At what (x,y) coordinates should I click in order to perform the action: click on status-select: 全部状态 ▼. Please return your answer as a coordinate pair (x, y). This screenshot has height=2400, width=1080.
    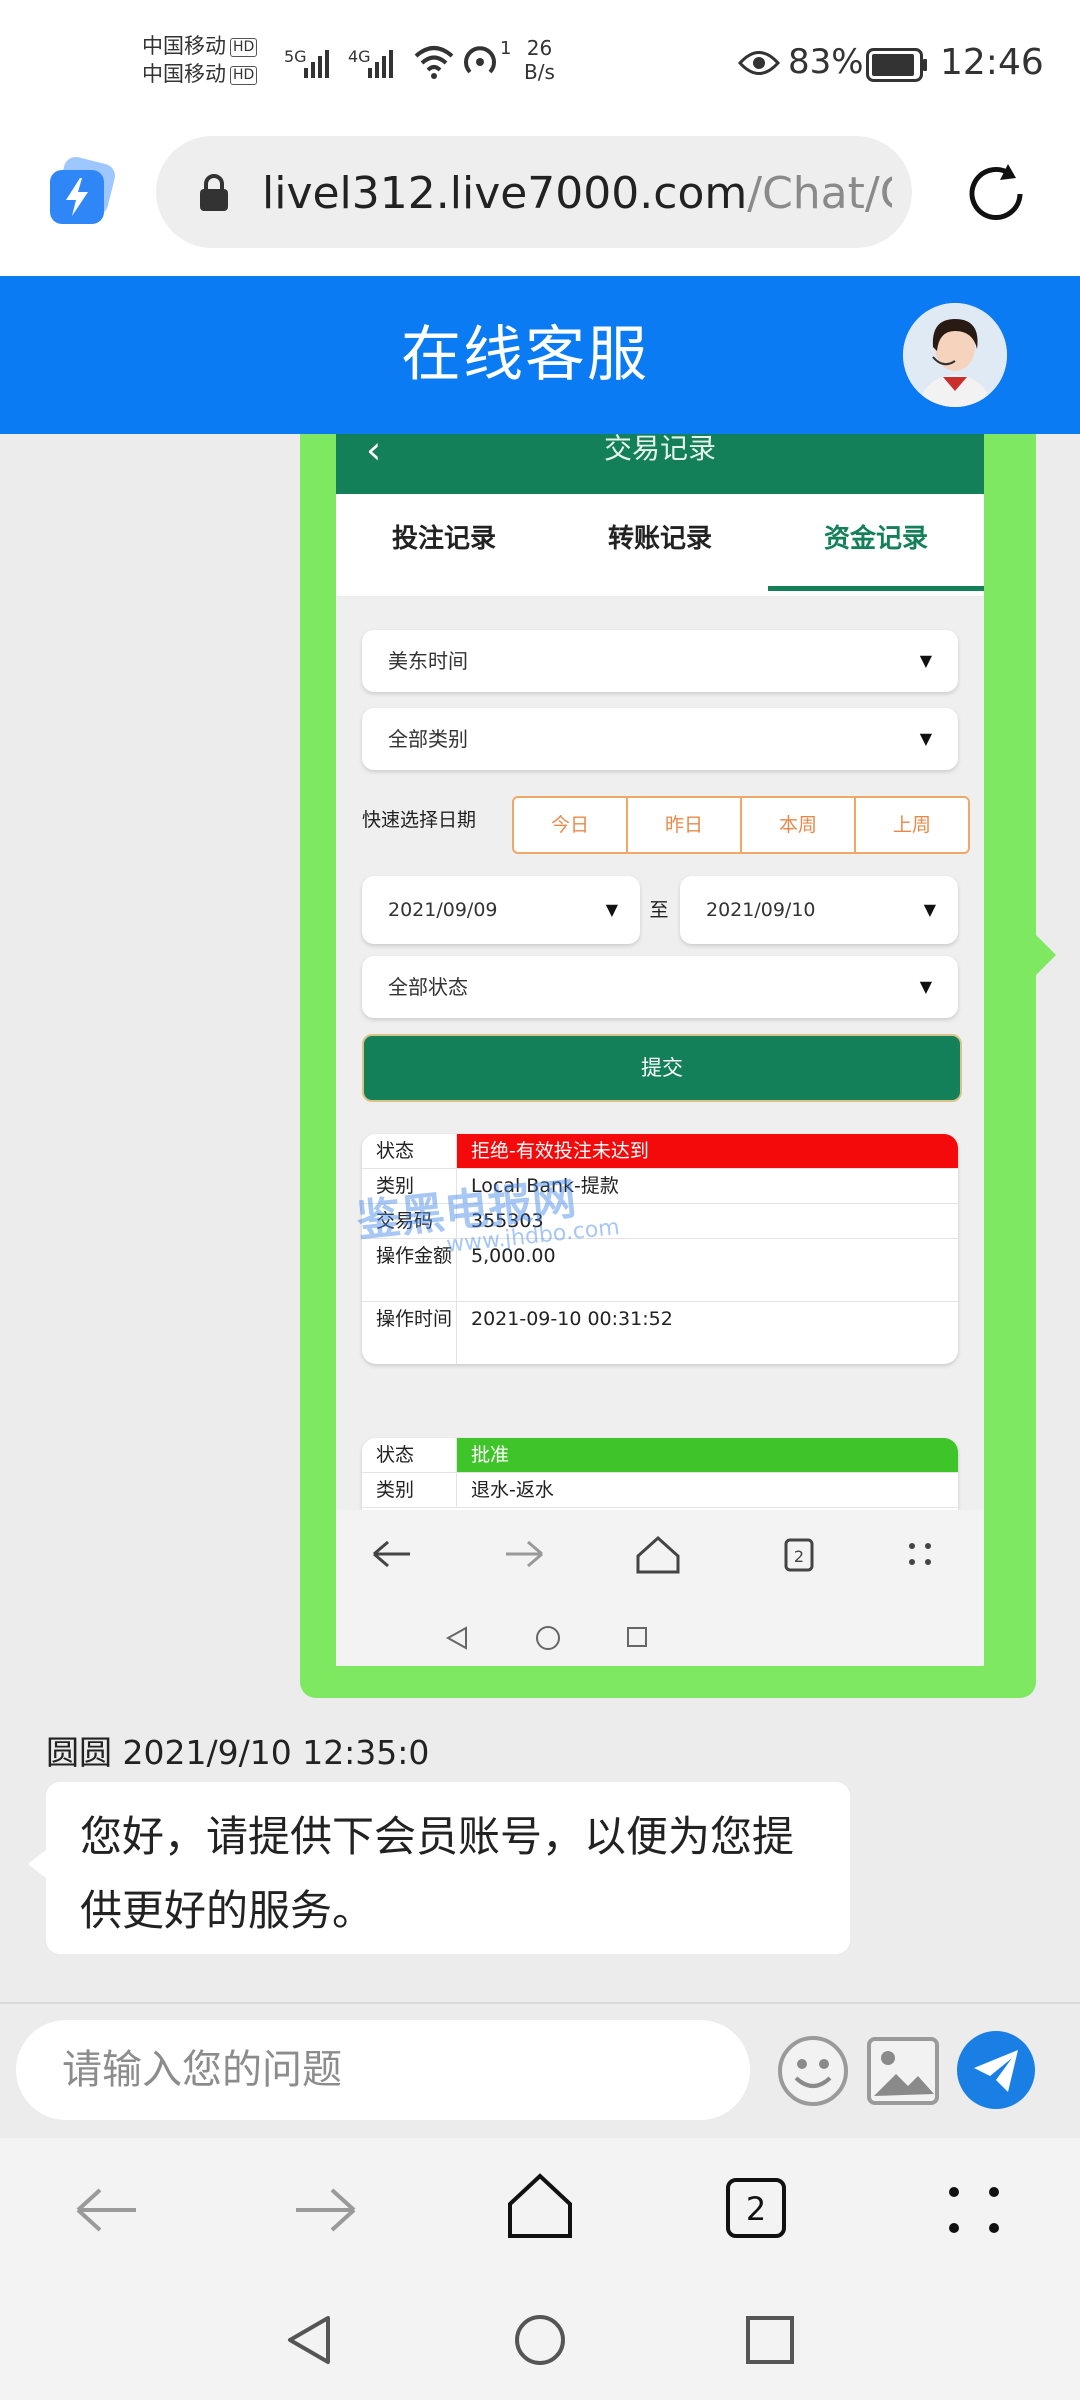
    Looking at the image, I should click on (660, 987).